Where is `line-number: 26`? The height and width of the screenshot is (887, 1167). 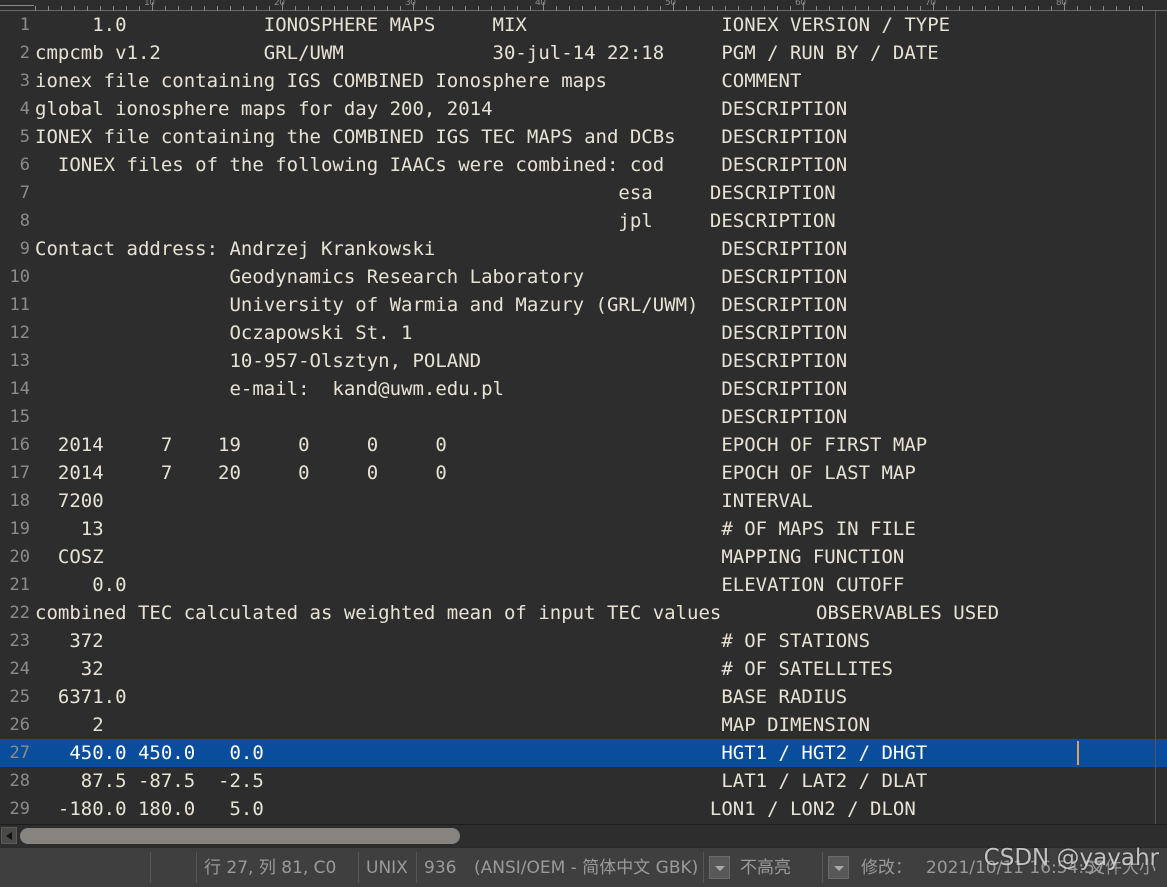 line-number: 26 is located at coordinates (19, 725).